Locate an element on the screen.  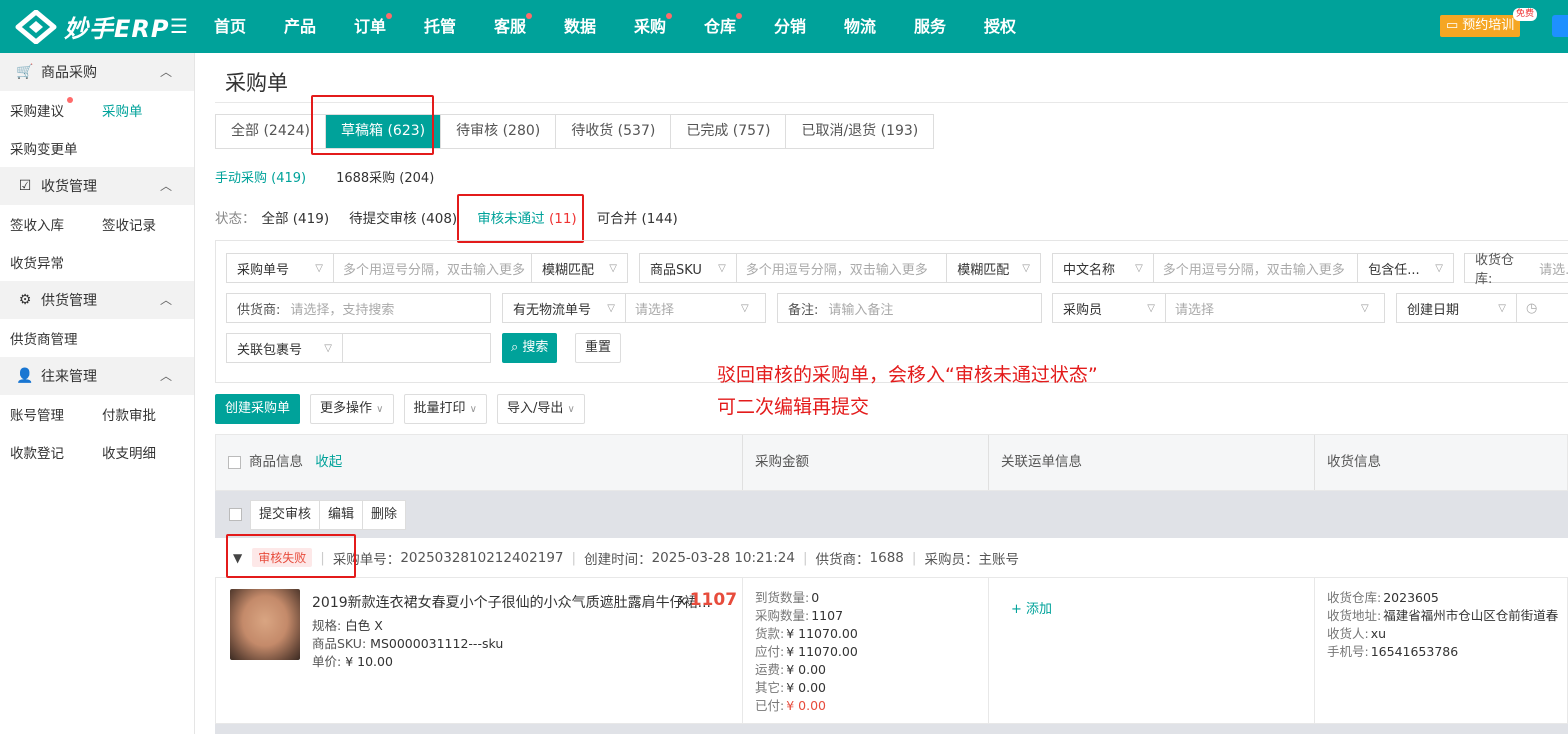
po-match-select: 模糊匹配 ▽ is located at coordinates (579, 268).